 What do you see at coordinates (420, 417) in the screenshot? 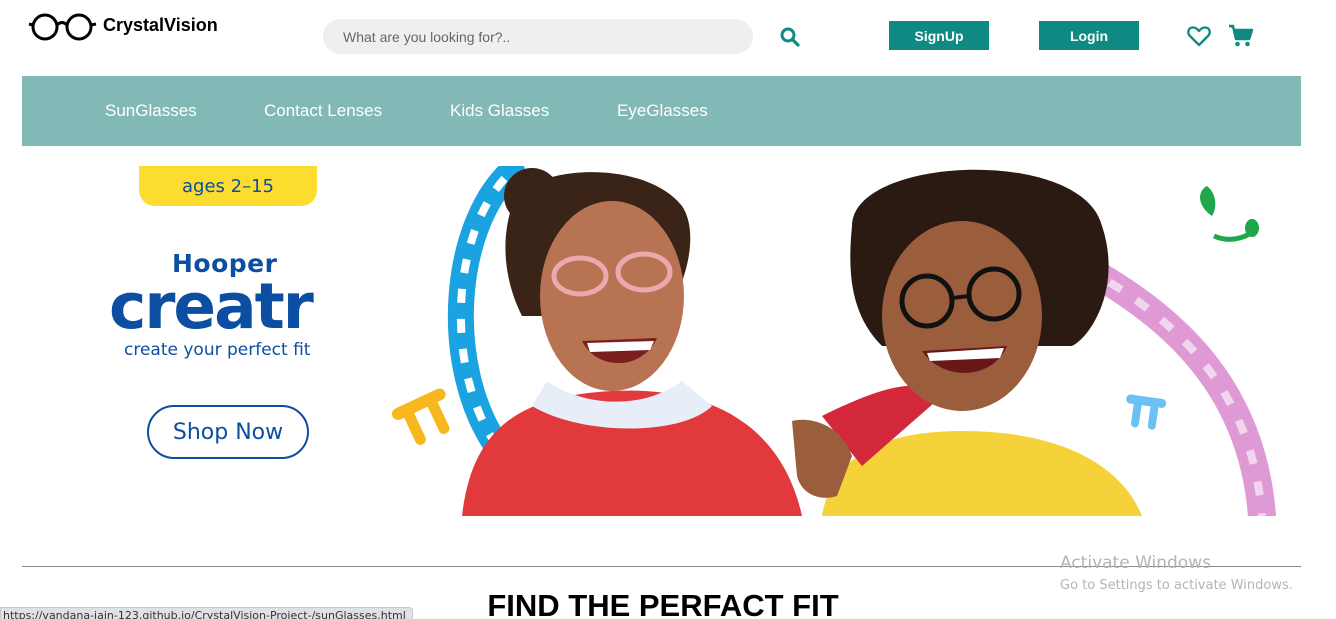
I see `yellow-pi-decoration` at bounding box center [420, 417].